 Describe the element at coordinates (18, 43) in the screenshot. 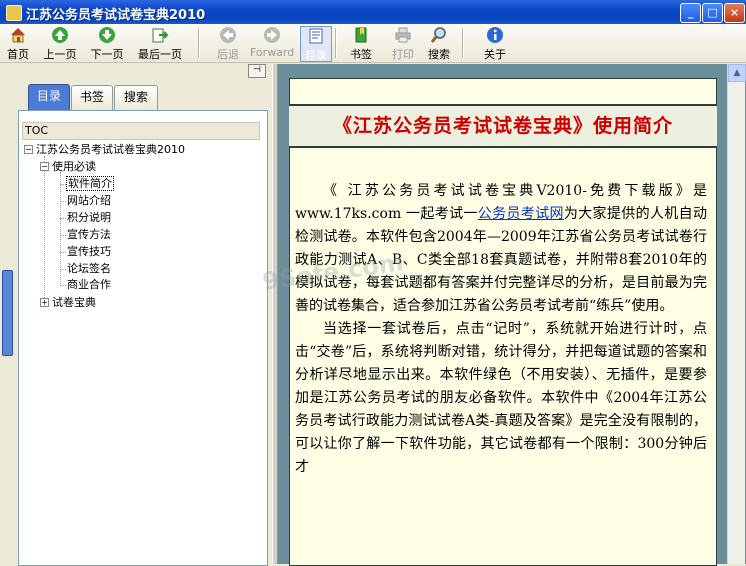

I see `home-button: 首页` at that location.